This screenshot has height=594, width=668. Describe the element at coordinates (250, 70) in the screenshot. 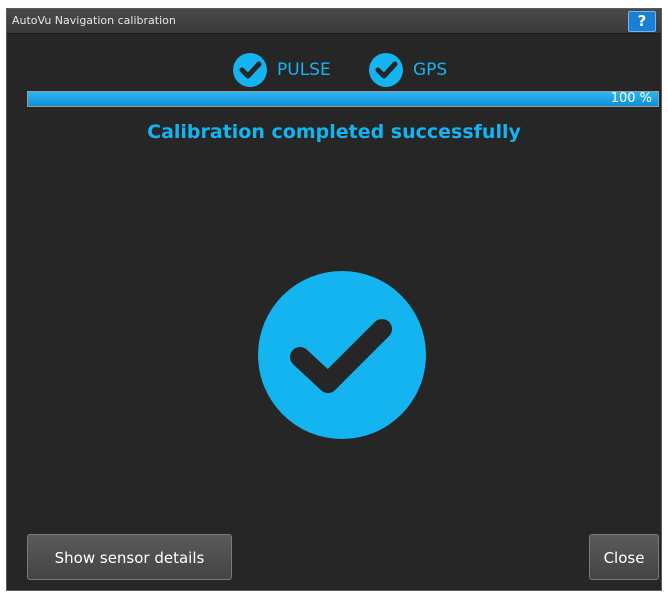

I see `pulse-check-icon` at that location.